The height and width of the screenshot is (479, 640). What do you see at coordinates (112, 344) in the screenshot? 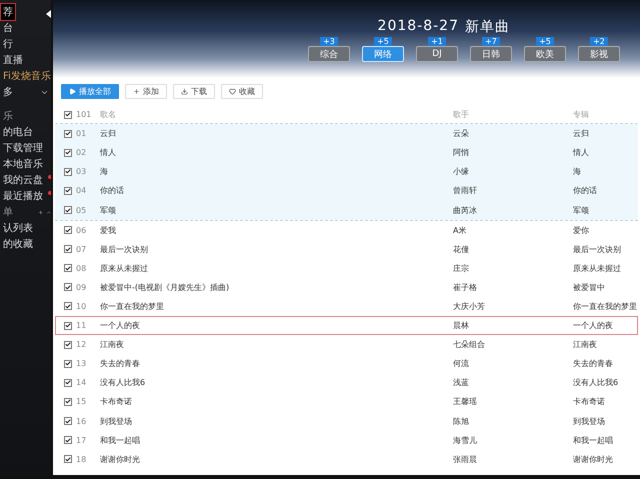
I see `song-title: 江南夜` at bounding box center [112, 344].